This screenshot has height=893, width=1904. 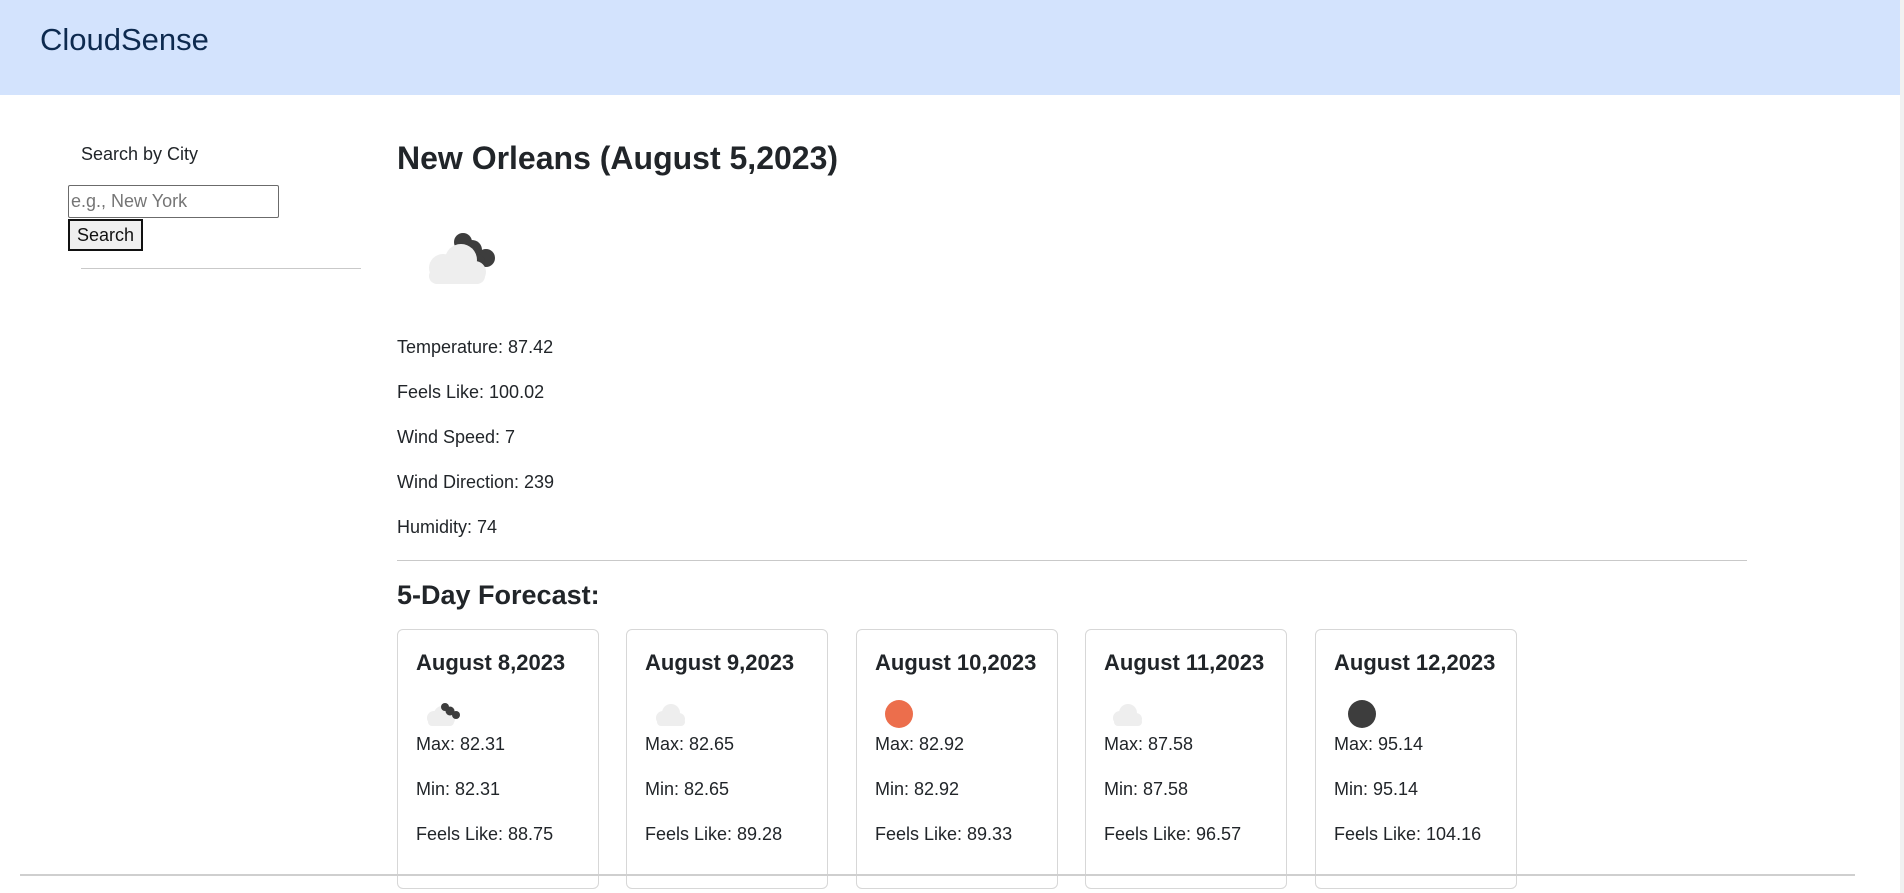 I want to click on forecast-min: Min: 82.92, so click(x=917, y=789).